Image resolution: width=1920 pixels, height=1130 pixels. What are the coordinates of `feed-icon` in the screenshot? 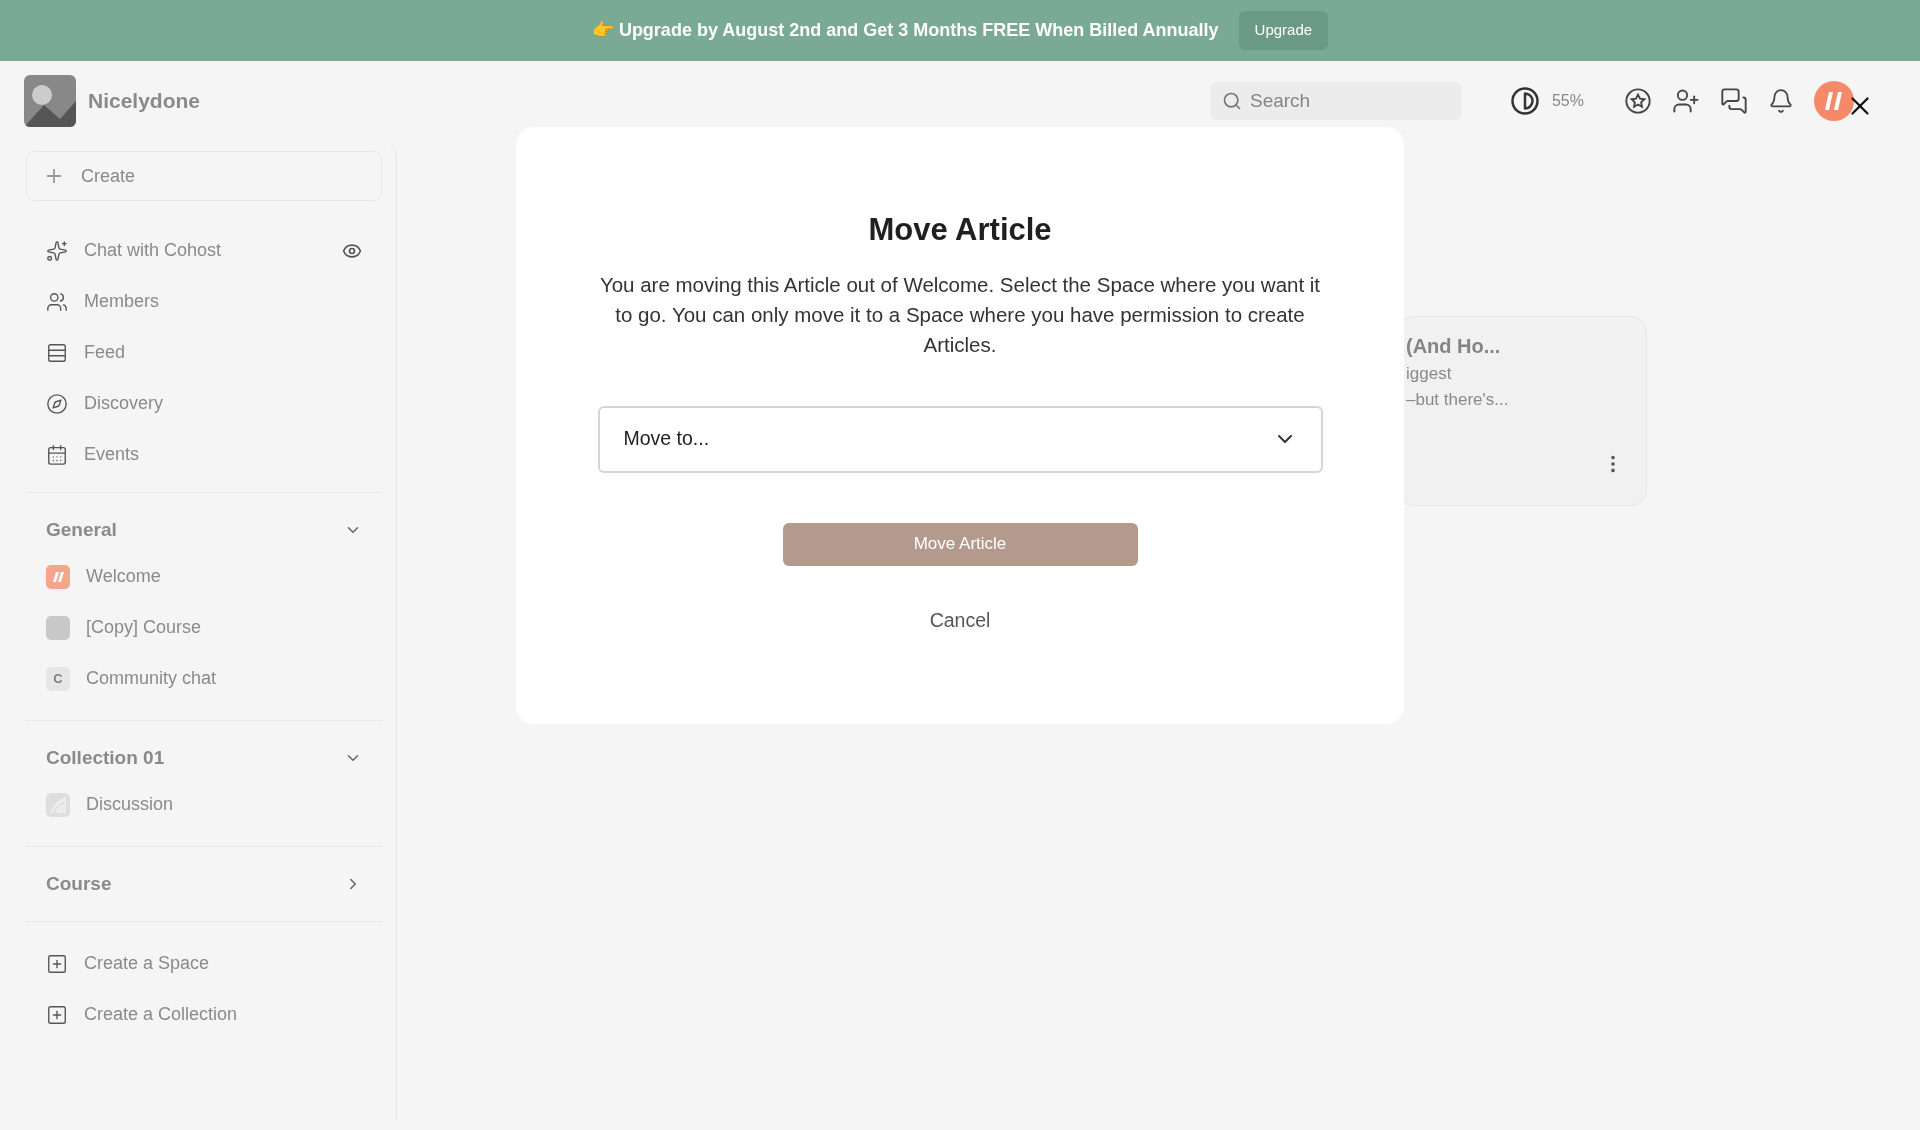 It's located at (57, 352).